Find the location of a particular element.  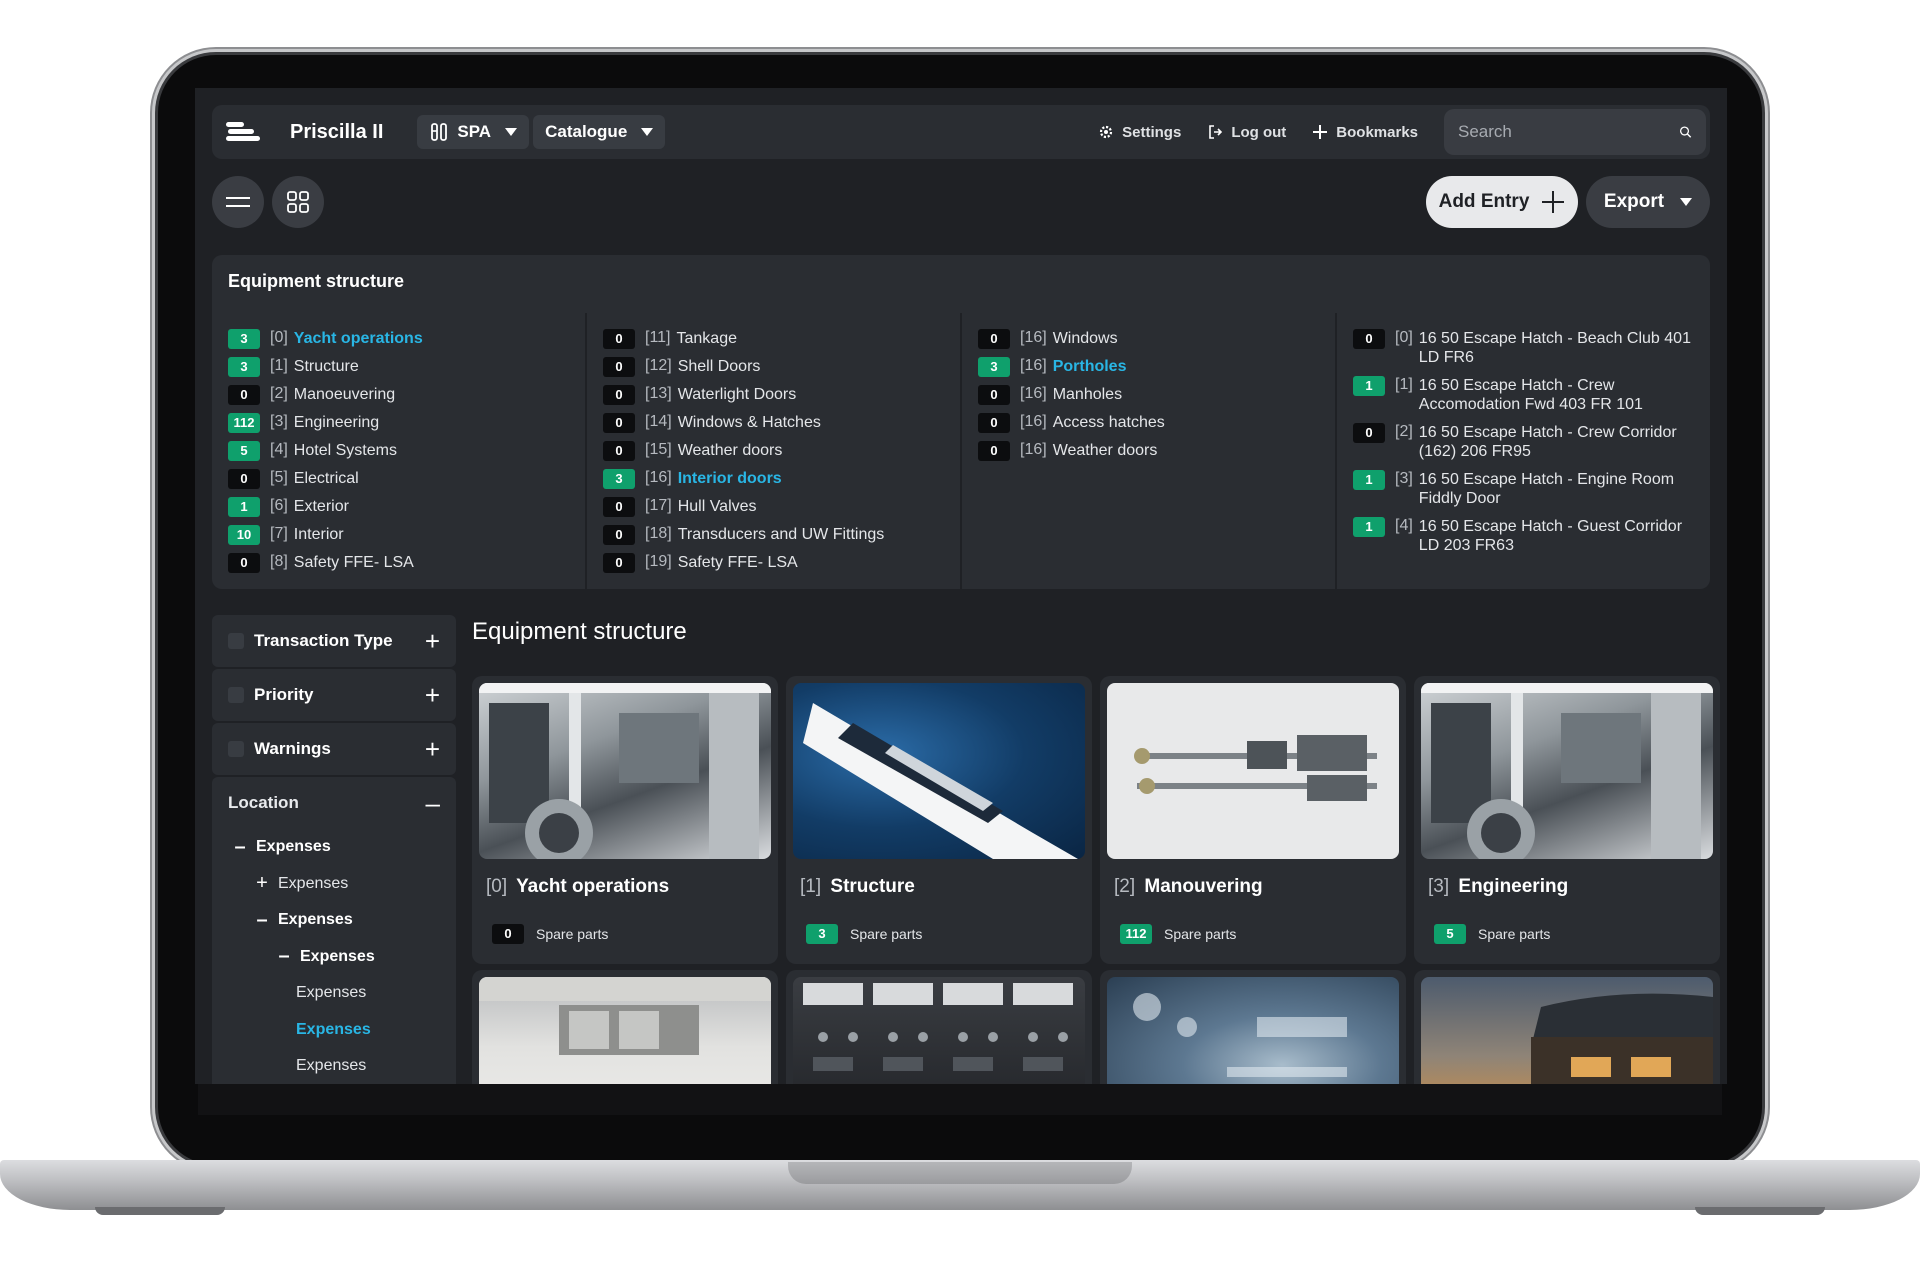

structure-item: 0 [12] Shell Doors is located at coordinates (773, 371).